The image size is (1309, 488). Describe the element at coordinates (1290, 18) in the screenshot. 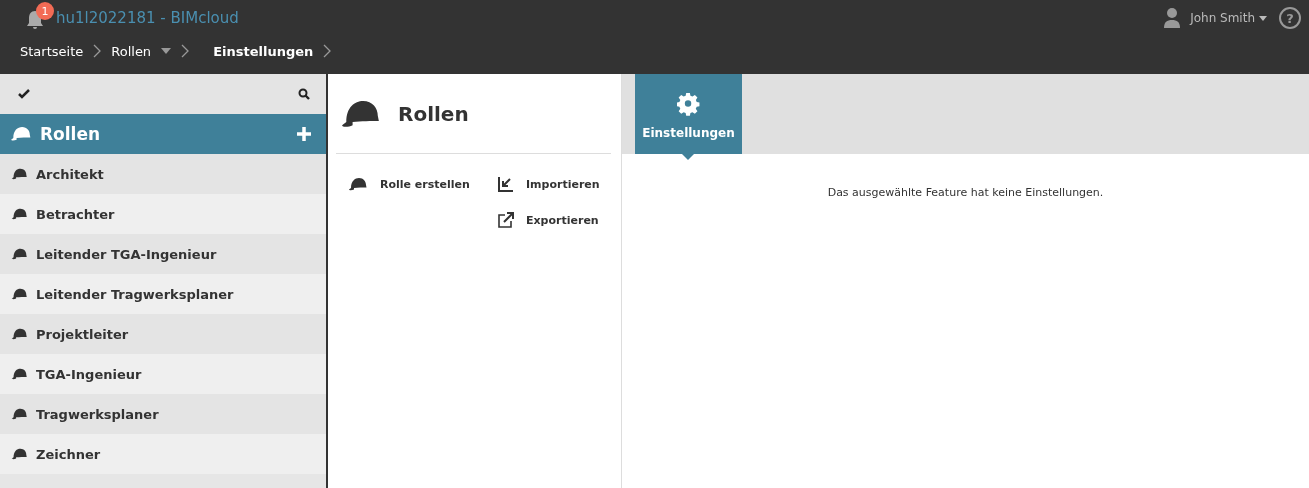

I see `help-button: ?` at that location.